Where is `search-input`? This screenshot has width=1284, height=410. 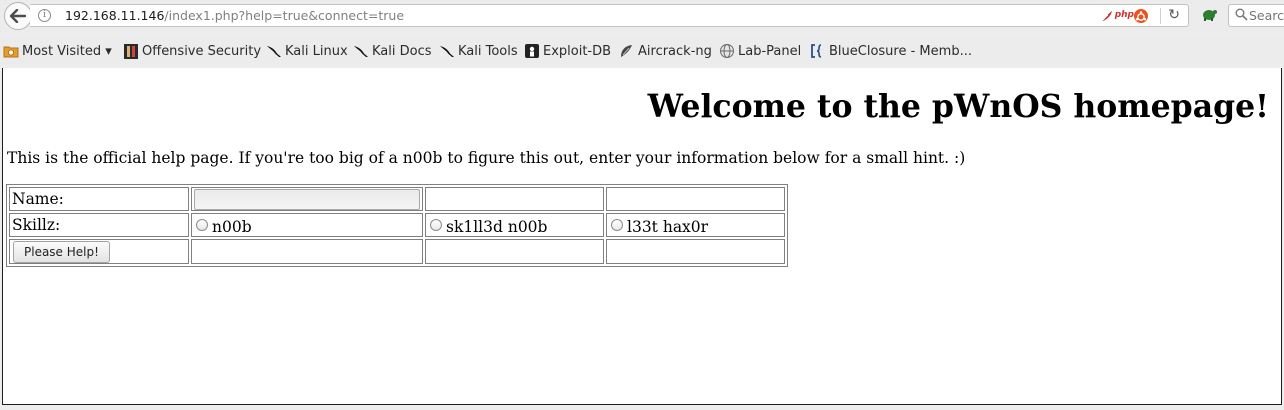 search-input is located at coordinates (1266, 15).